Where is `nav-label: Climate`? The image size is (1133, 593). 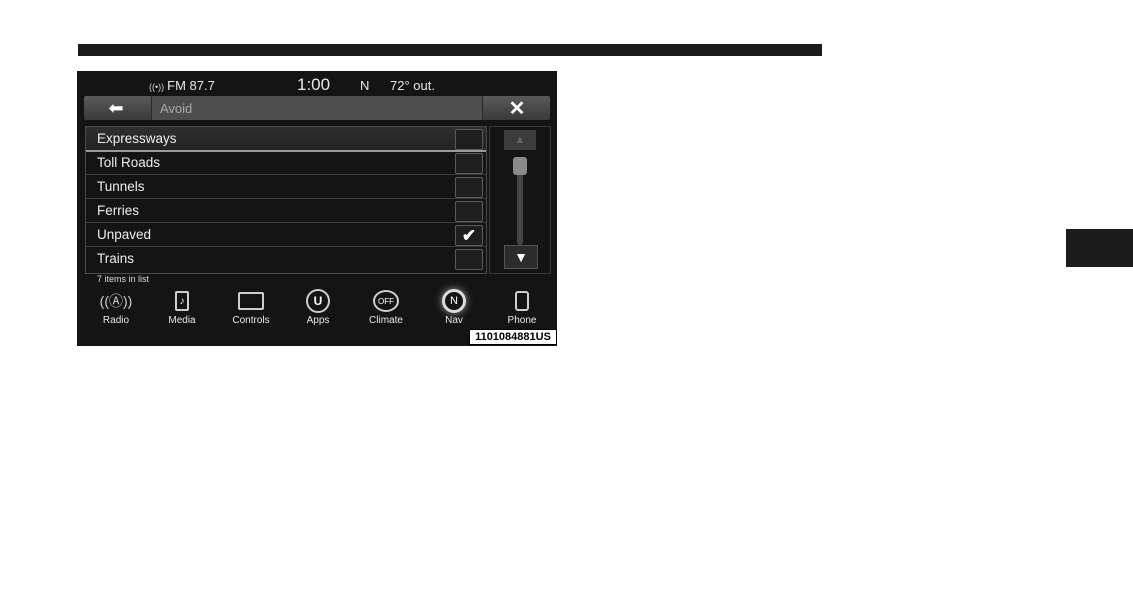 nav-label: Climate is located at coordinates (386, 320).